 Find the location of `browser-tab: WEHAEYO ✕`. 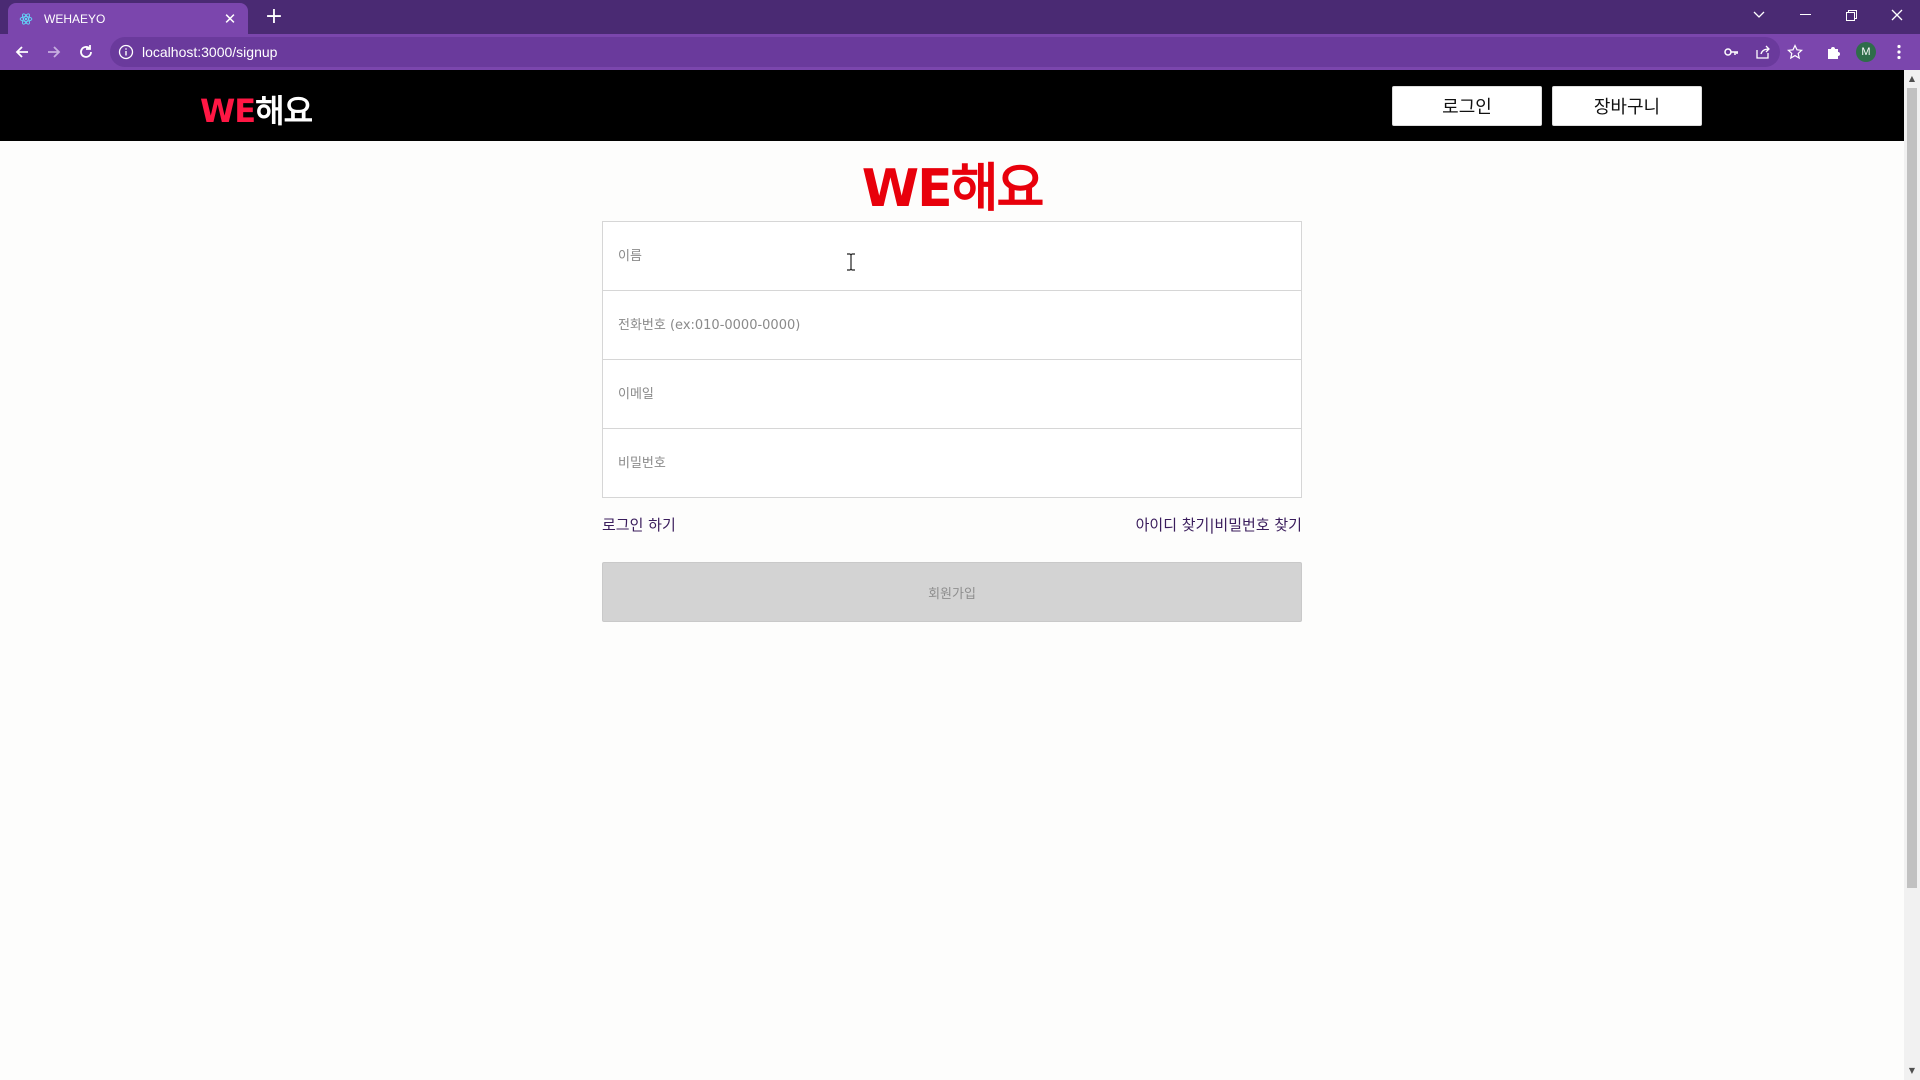

browser-tab: WEHAEYO ✕ is located at coordinates (128, 18).